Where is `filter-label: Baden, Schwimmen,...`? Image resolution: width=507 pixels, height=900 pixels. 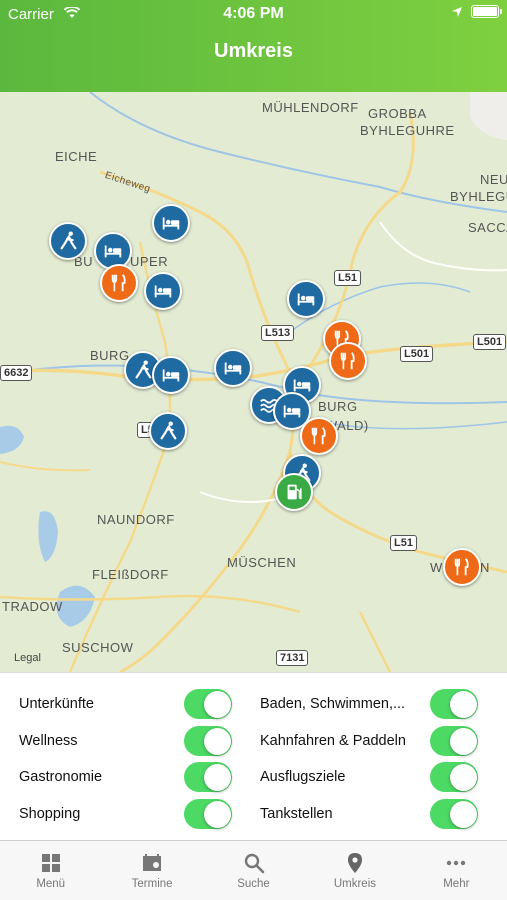
filter-label: Baden, Schwimmen,... is located at coordinates (333, 704).